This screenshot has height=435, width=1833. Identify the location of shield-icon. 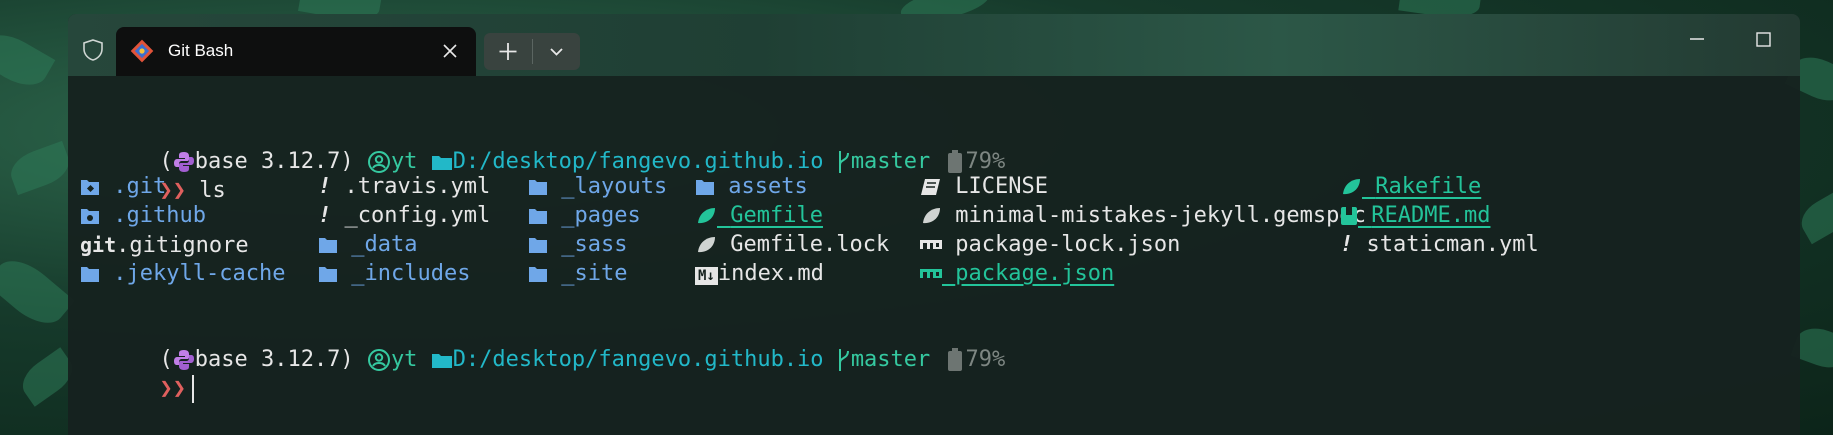
(93, 50).